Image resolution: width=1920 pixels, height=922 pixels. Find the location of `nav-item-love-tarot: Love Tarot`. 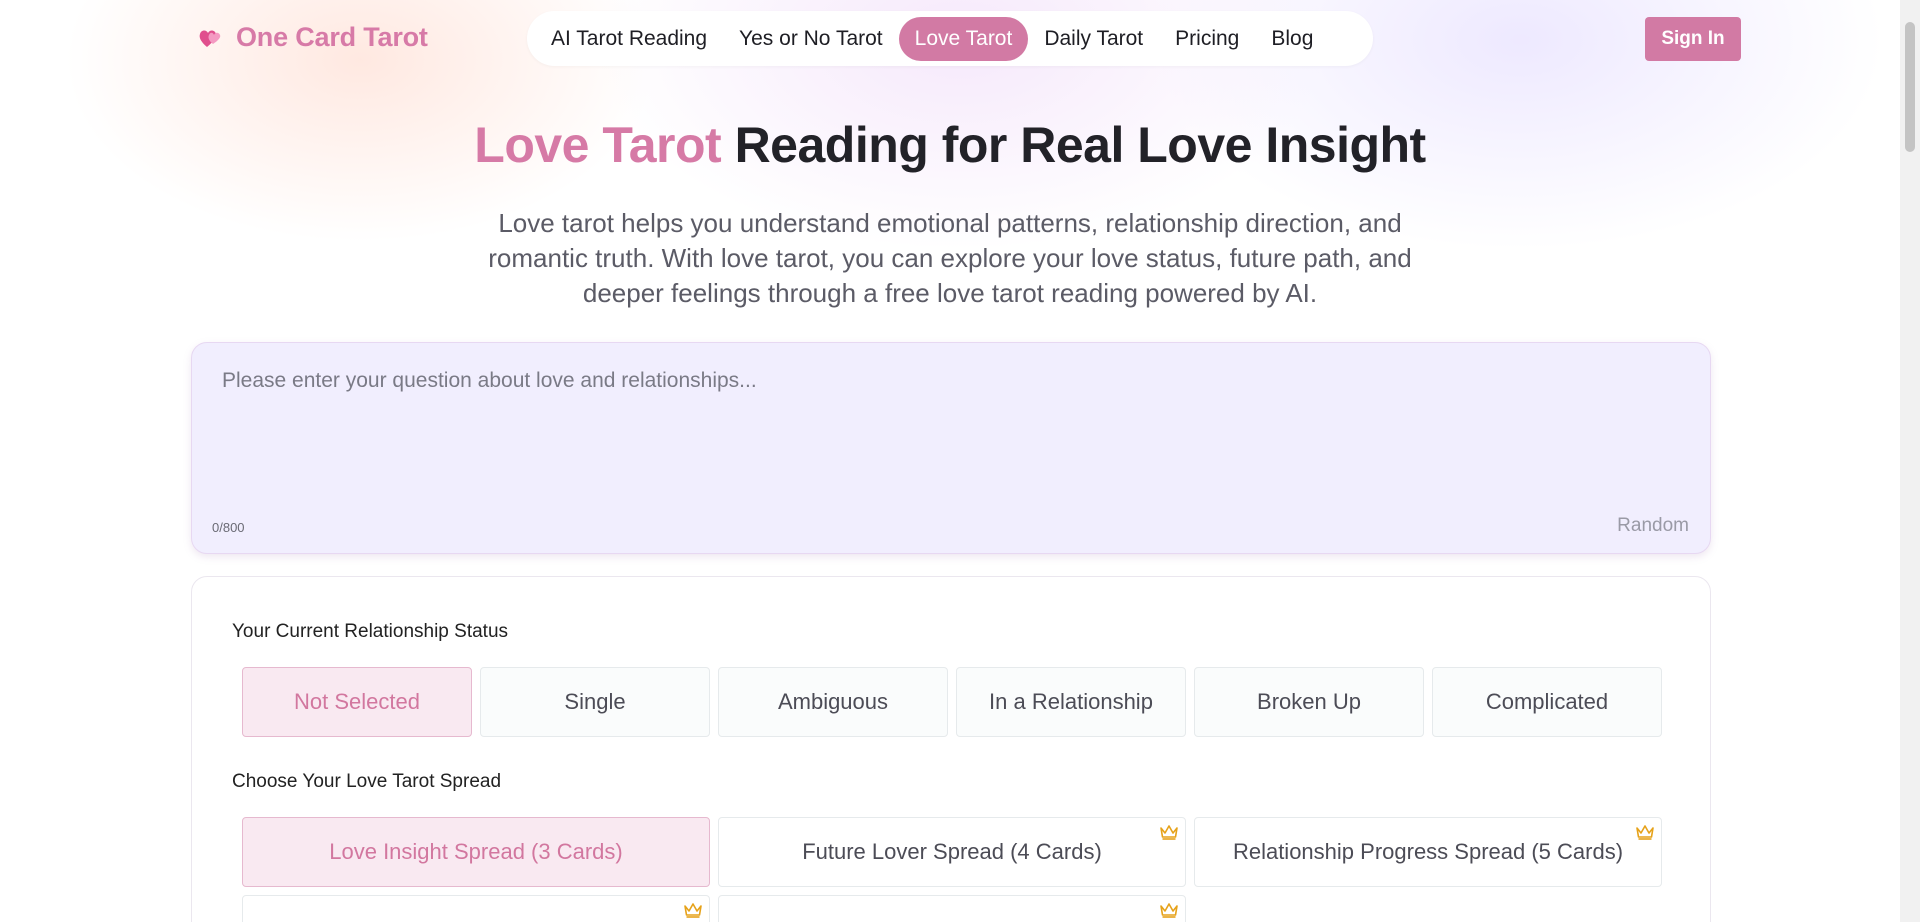

nav-item-love-tarot: Love Tarot is located at coordinates (963, 38).